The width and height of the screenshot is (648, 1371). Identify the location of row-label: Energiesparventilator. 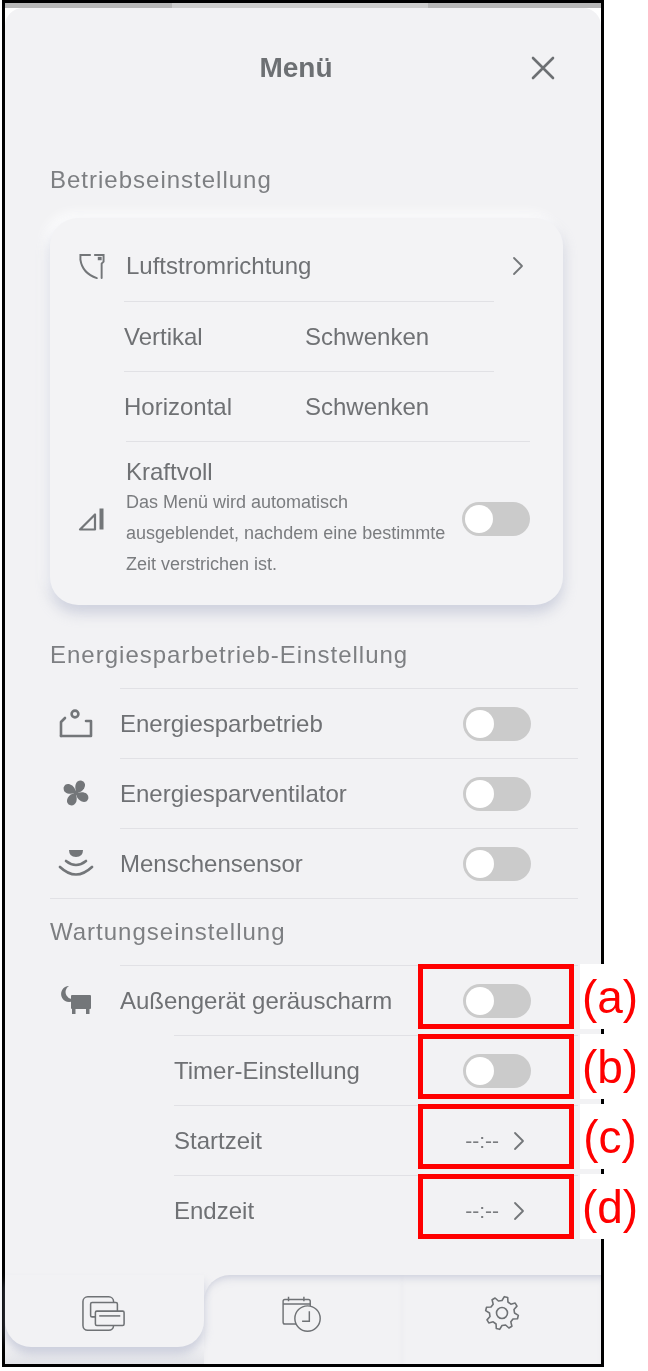
(233, 793).